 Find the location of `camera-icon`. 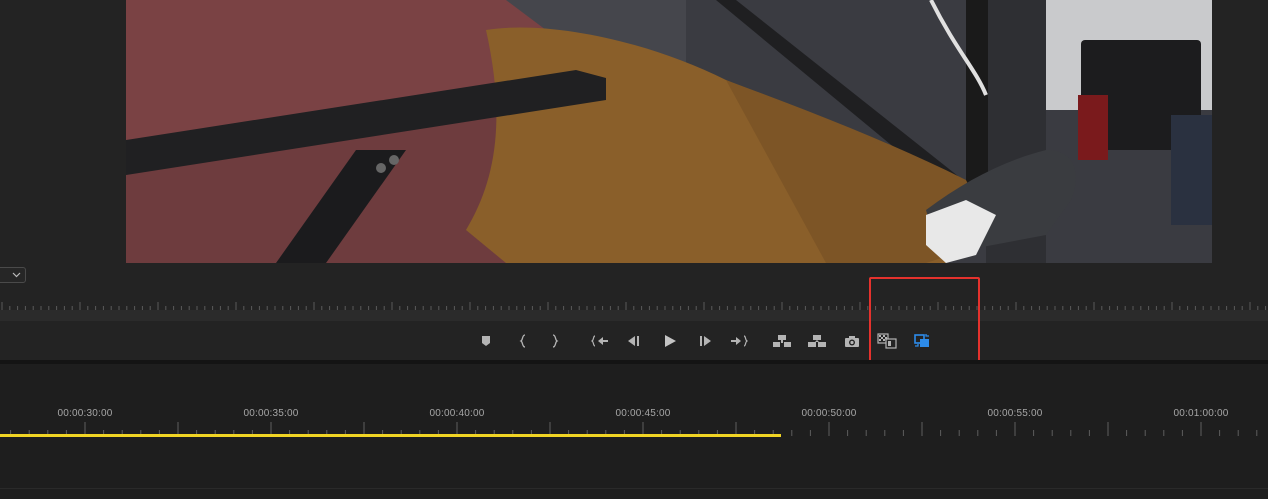

camera-icon is located at coordinates (852, 341).